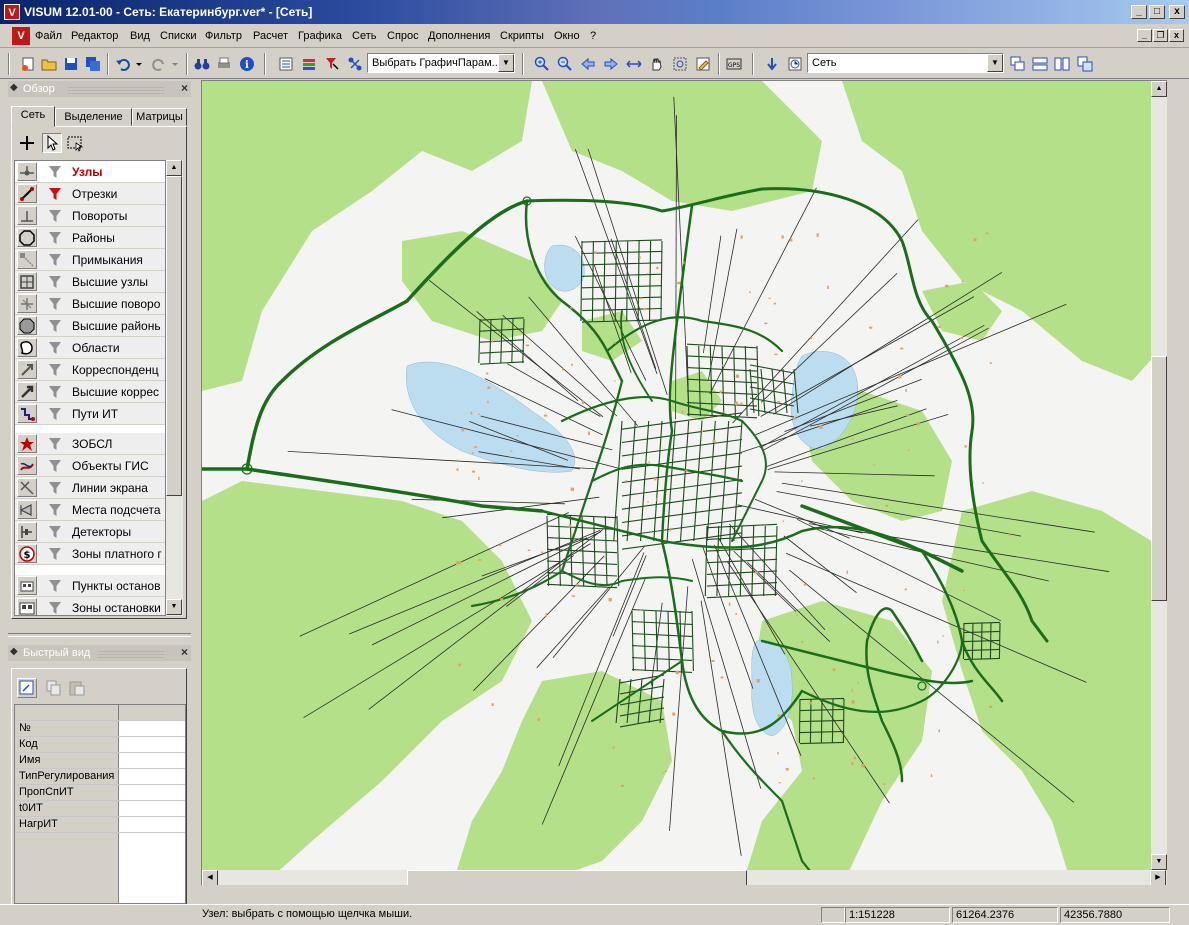  What do you see at coordinates (90, 606) in the screenshot?
I see `layer-row-stop-areas: Зоны остановки` at bounding box center [90, 606].